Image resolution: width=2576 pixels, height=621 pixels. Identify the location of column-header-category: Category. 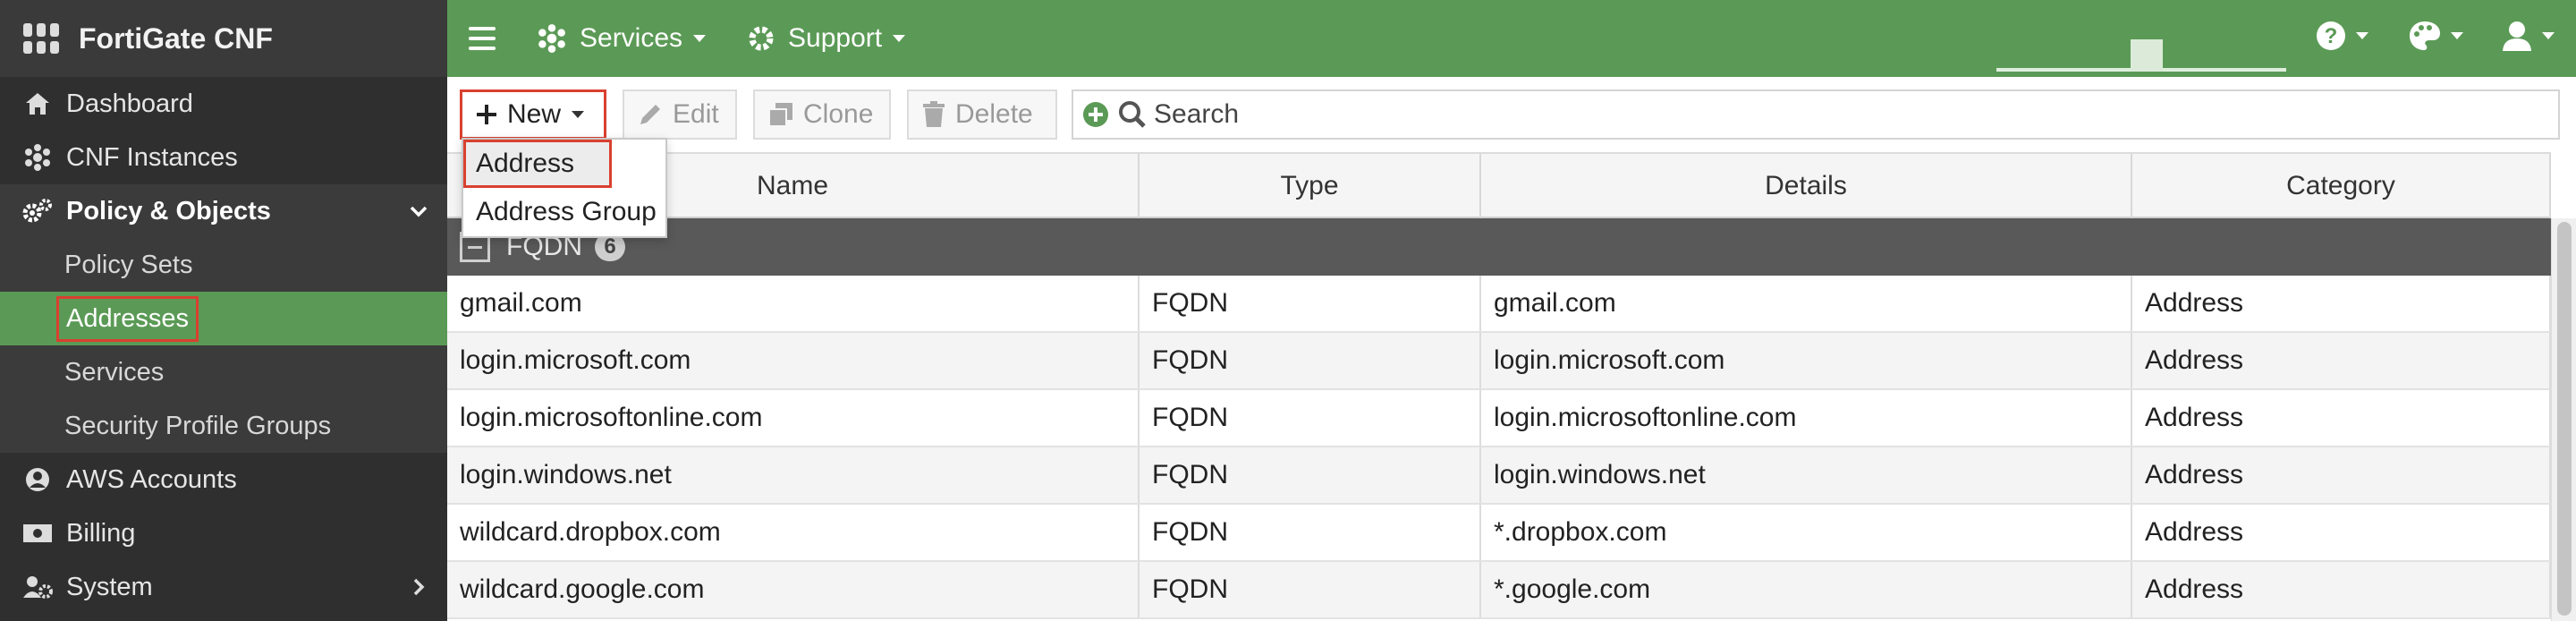
(2341, 186).